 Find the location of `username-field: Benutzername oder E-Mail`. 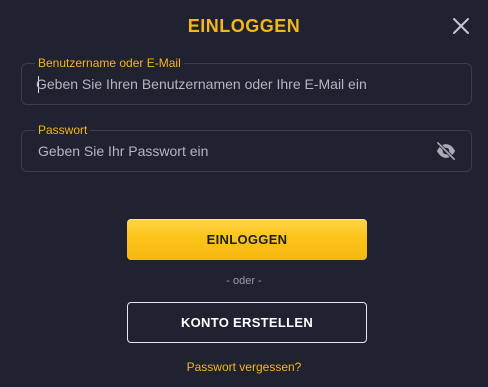

username-field: Benutzername oder E-Mail is located at coordinates (246, 80).